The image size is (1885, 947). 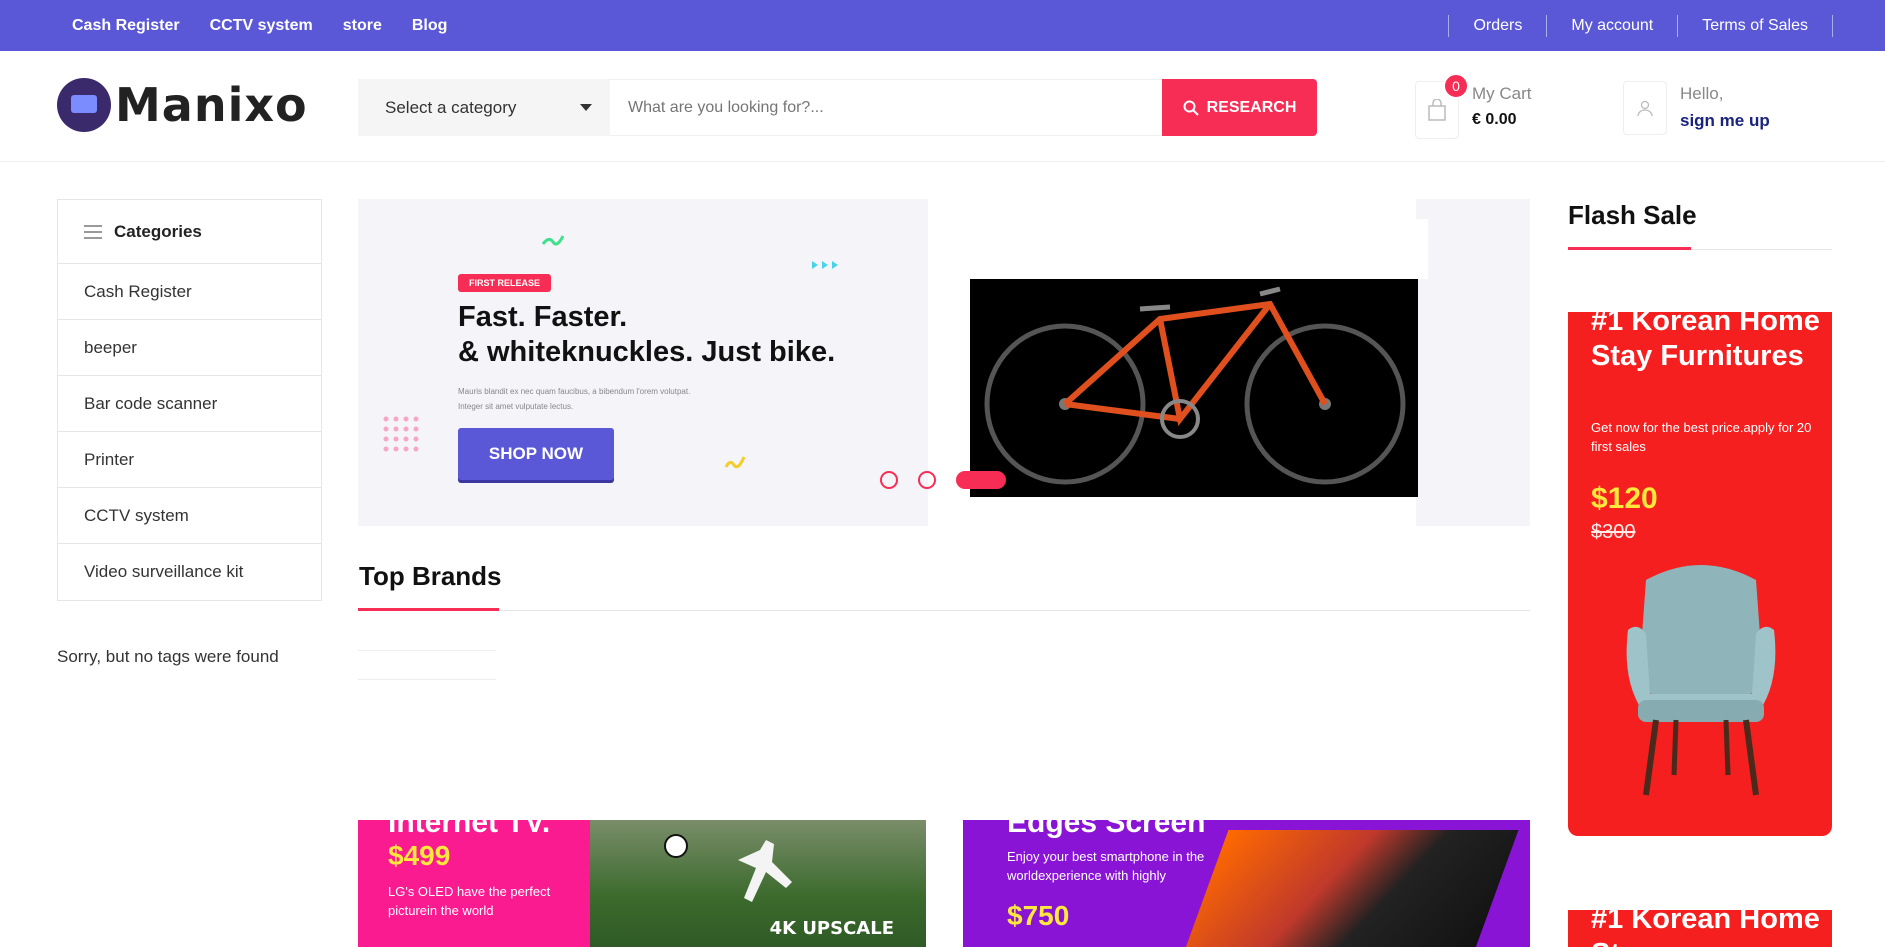 I want to click on search-bar: Select a category RESEARCH, so click(x=837, y=107).